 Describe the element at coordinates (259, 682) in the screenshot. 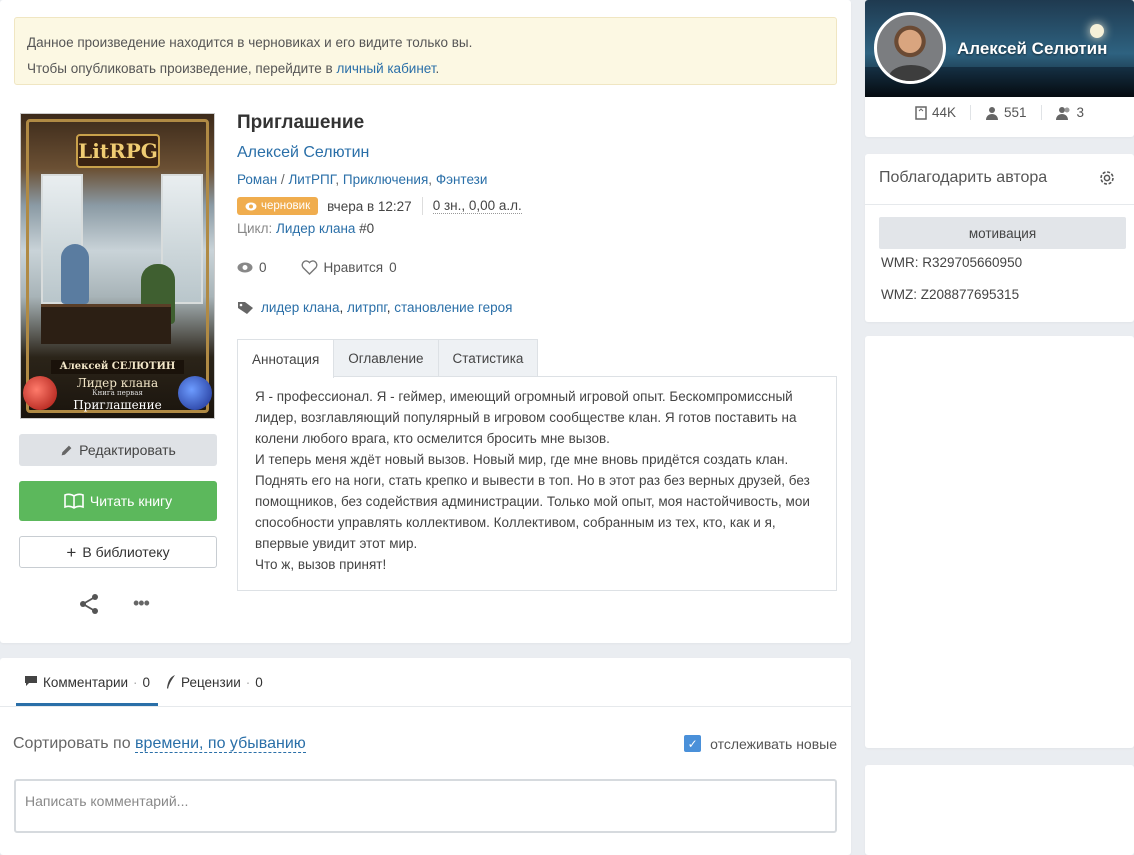

I see `reviews-count: 0` at that location.